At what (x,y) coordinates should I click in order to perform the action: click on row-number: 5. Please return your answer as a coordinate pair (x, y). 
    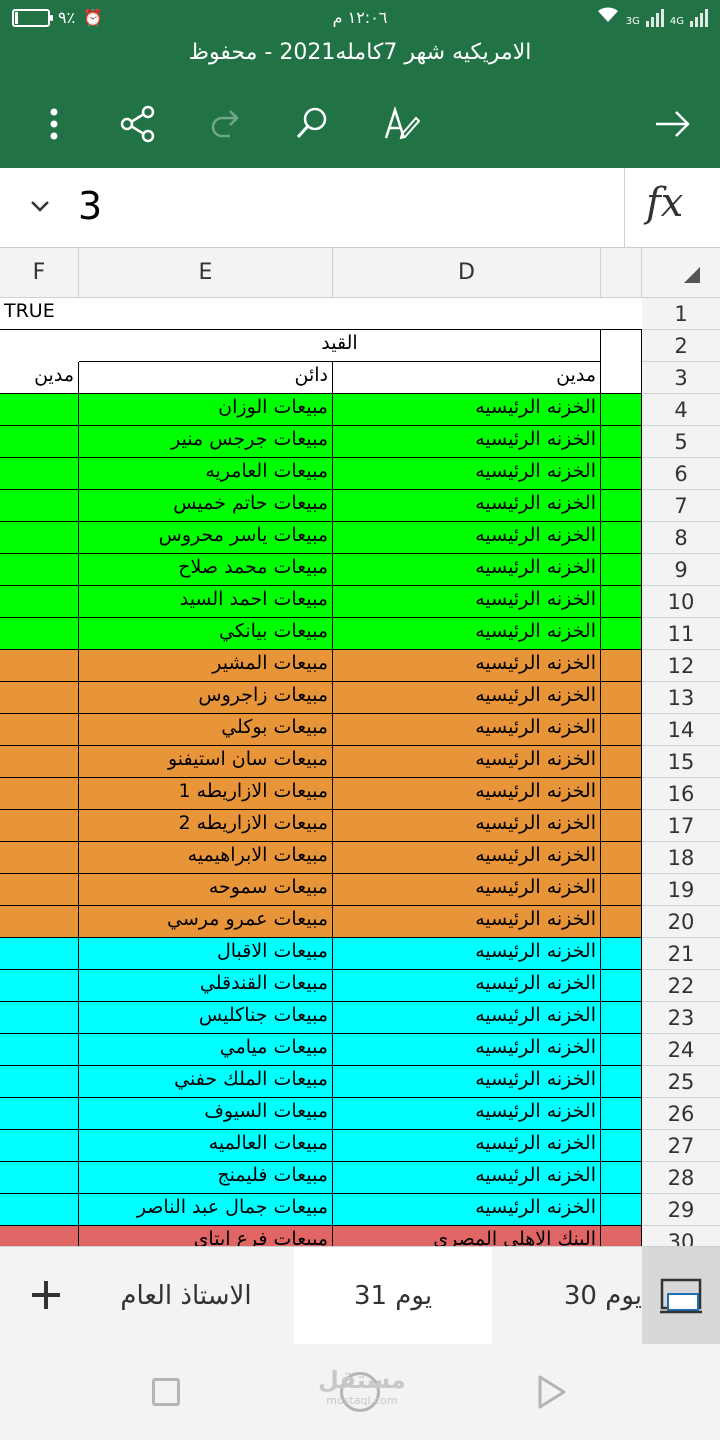
    Looking at the image, I should click on (681, 442).